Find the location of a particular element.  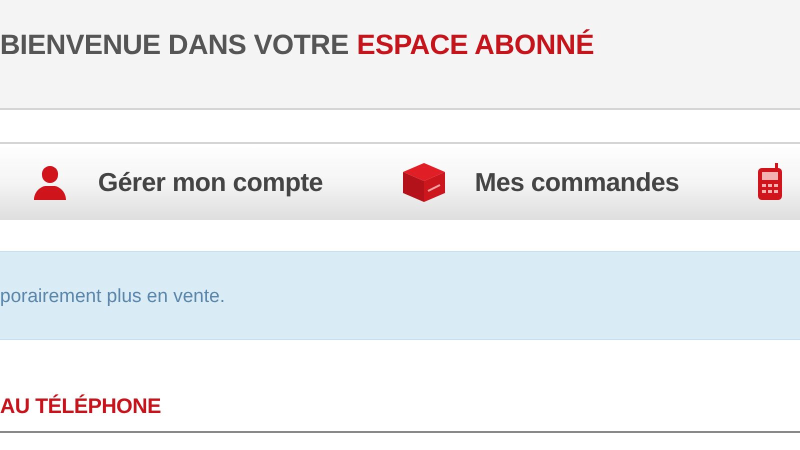

section-title: AU TÉLÉPHONE is located at coordinates (80, 407).